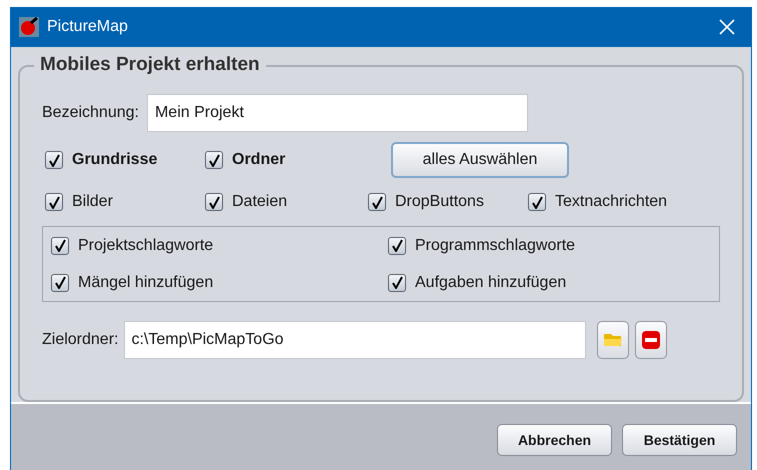  Describe the element at coordinates (92, 202) in the screenshot. I see `checkbox-label: Bilder` at that location.